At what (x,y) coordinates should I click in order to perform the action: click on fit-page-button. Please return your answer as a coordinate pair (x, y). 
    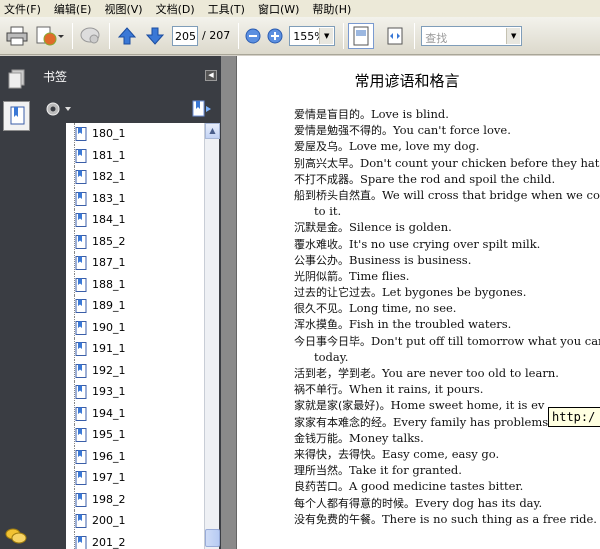
    Looking at the image, I should click on (361, 35).